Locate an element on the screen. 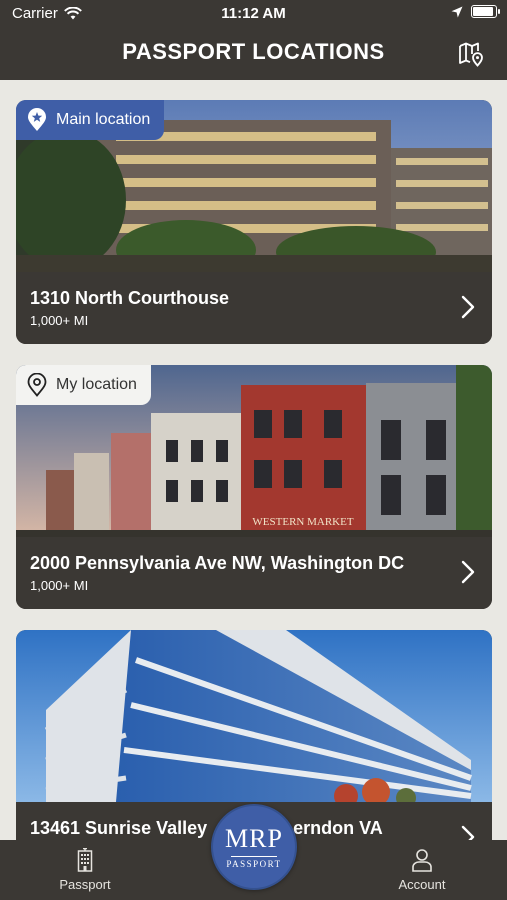 This screenshot has width=507, height=900. logo-main-text: MRP is located at coordinates (254, 838).